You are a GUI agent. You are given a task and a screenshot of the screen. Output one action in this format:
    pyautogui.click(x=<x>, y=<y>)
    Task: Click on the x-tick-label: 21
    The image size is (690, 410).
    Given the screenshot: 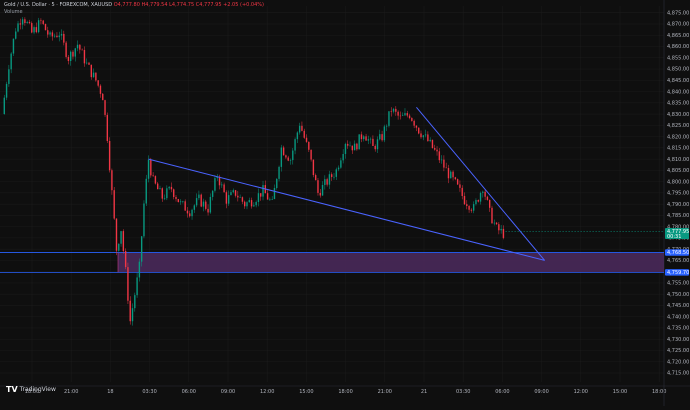 What is the action you would take?
    pyautogui.click(x=424, y=392)
    